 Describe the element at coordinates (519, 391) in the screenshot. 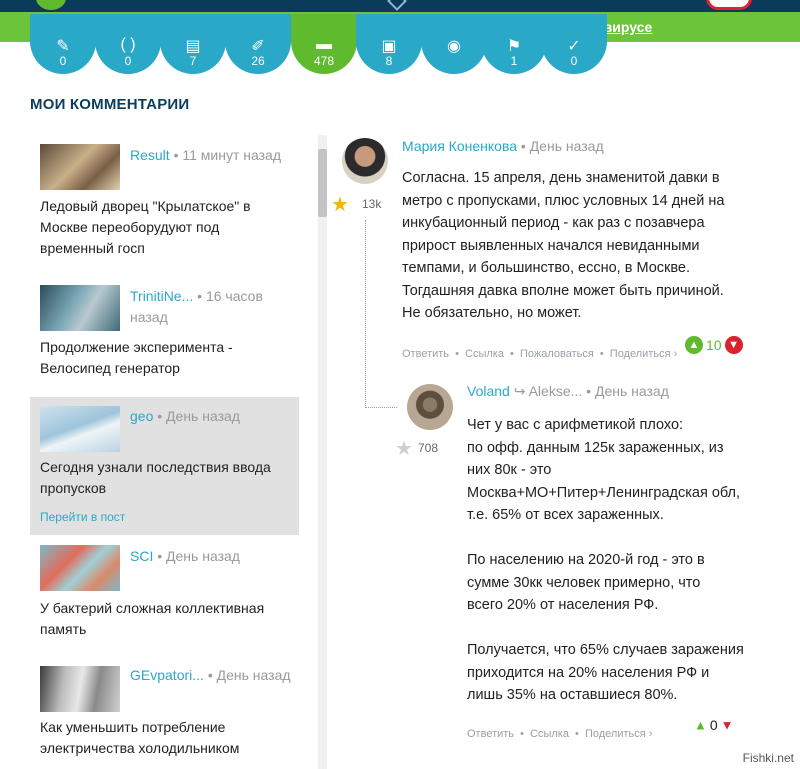

I see `reply-arrow-icon: ↪` at that location.